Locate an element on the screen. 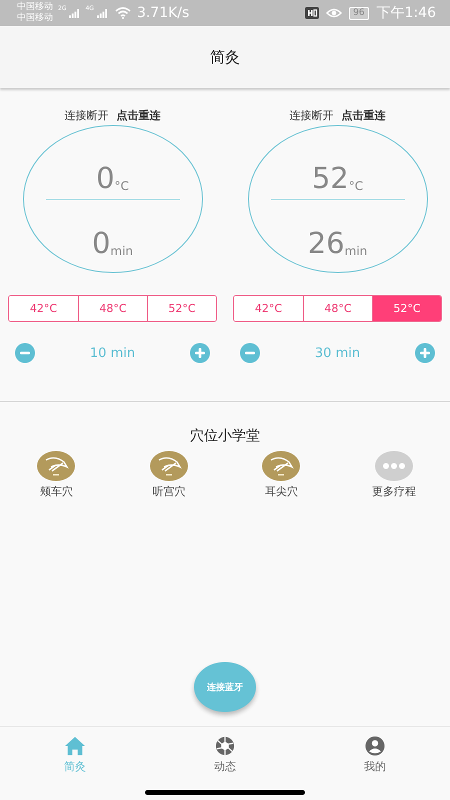 This screenshot has height=800, width=450. acupoint-label: 更多疗程 is located at coordinates (394, 491).